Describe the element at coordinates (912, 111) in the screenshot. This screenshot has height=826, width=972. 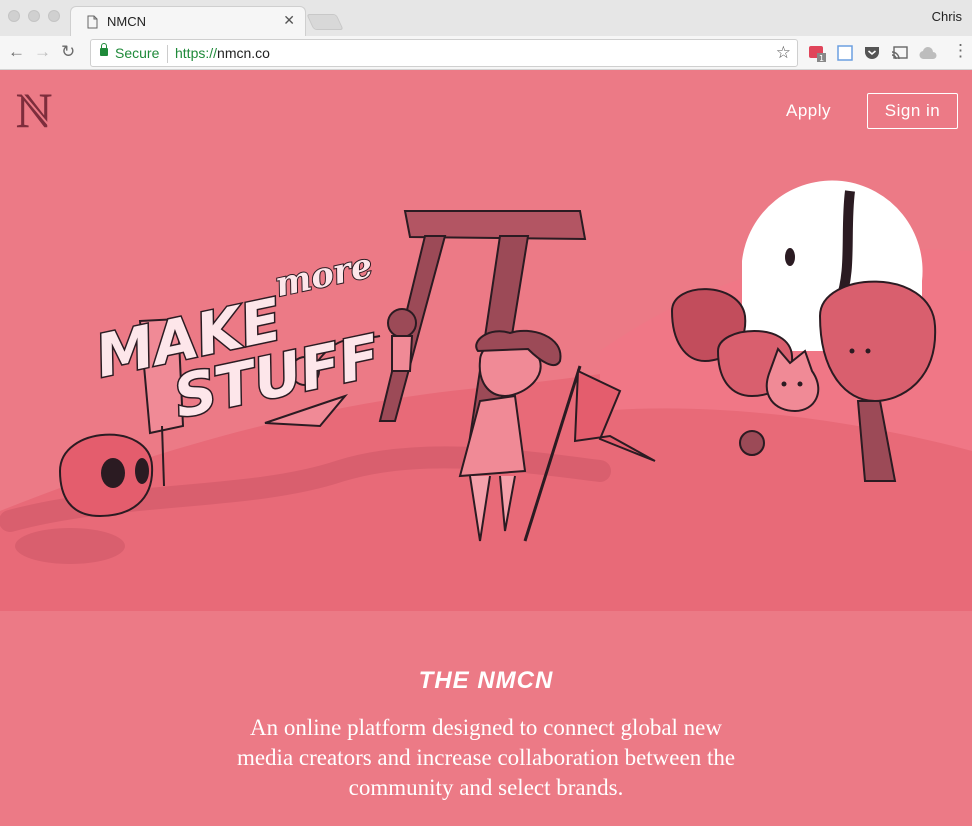
I see `sign-in-button: Sign in` at that location.